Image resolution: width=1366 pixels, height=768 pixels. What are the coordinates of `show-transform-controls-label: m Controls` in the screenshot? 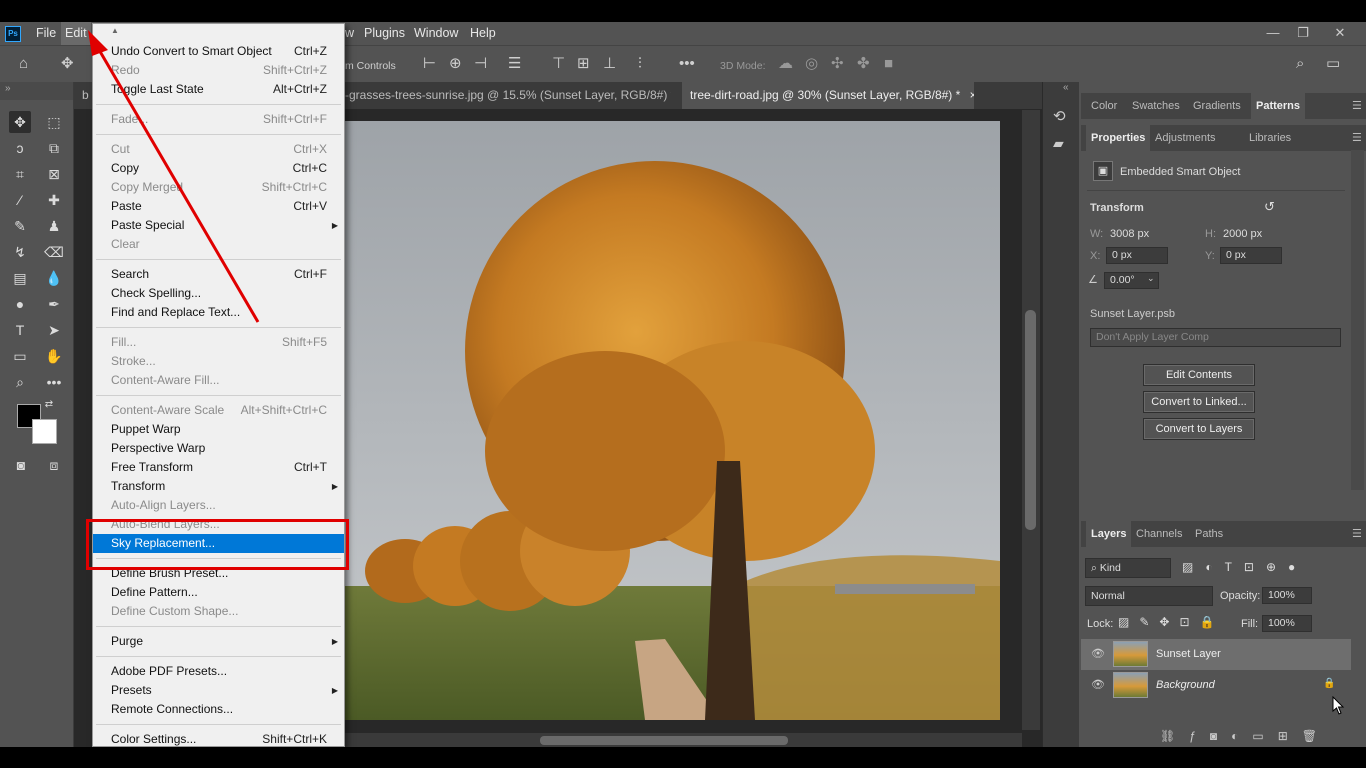 It's located at (370, 66).